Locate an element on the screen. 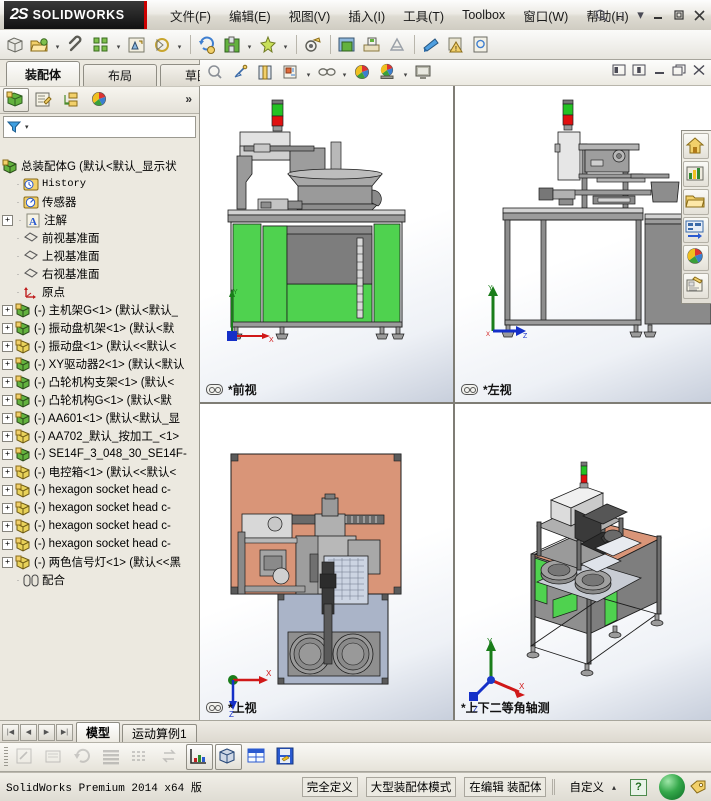  edit-assembly-icon is located at coordinates (54, 757).